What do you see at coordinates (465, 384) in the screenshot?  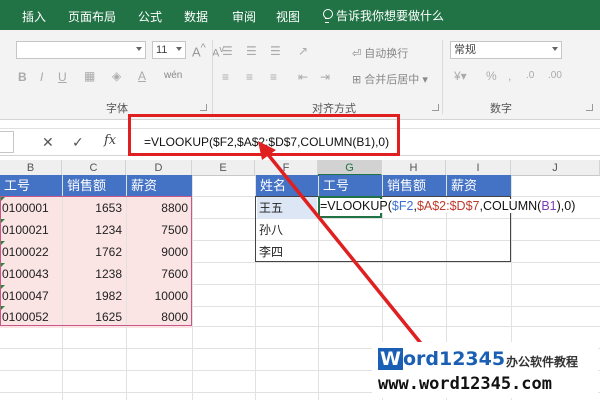 I see `watermark-url: www.word12345.com` at bounding box center [465, 384].